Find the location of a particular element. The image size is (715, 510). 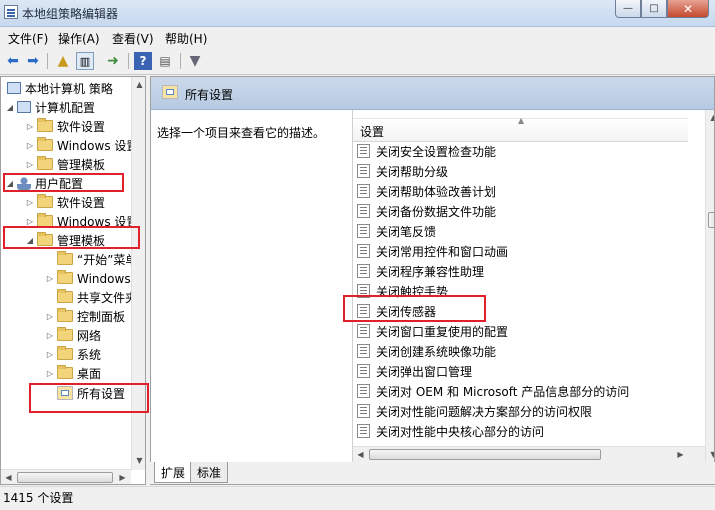

list-horizontal-scrollbar: ◀ ▶ is located at coordinates (529, 454).